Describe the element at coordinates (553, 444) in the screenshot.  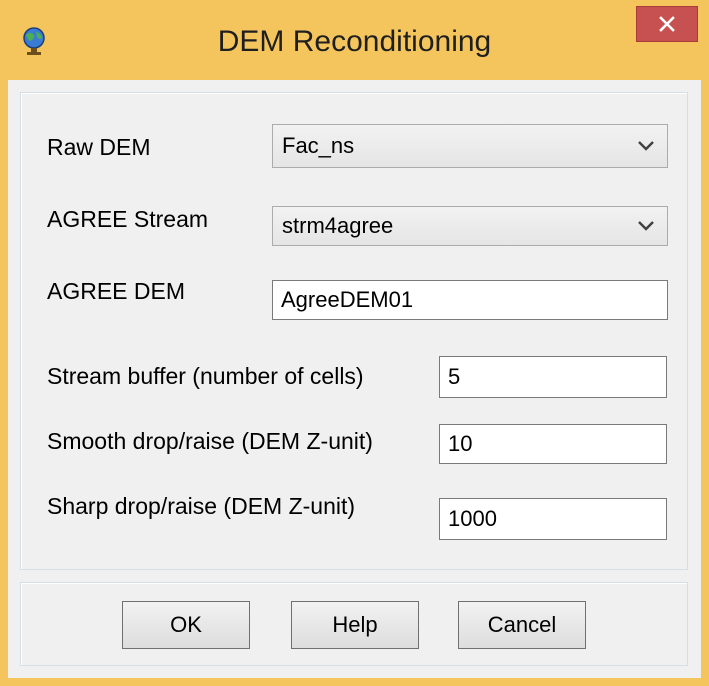
I see `smooth-drop-input` at that location.